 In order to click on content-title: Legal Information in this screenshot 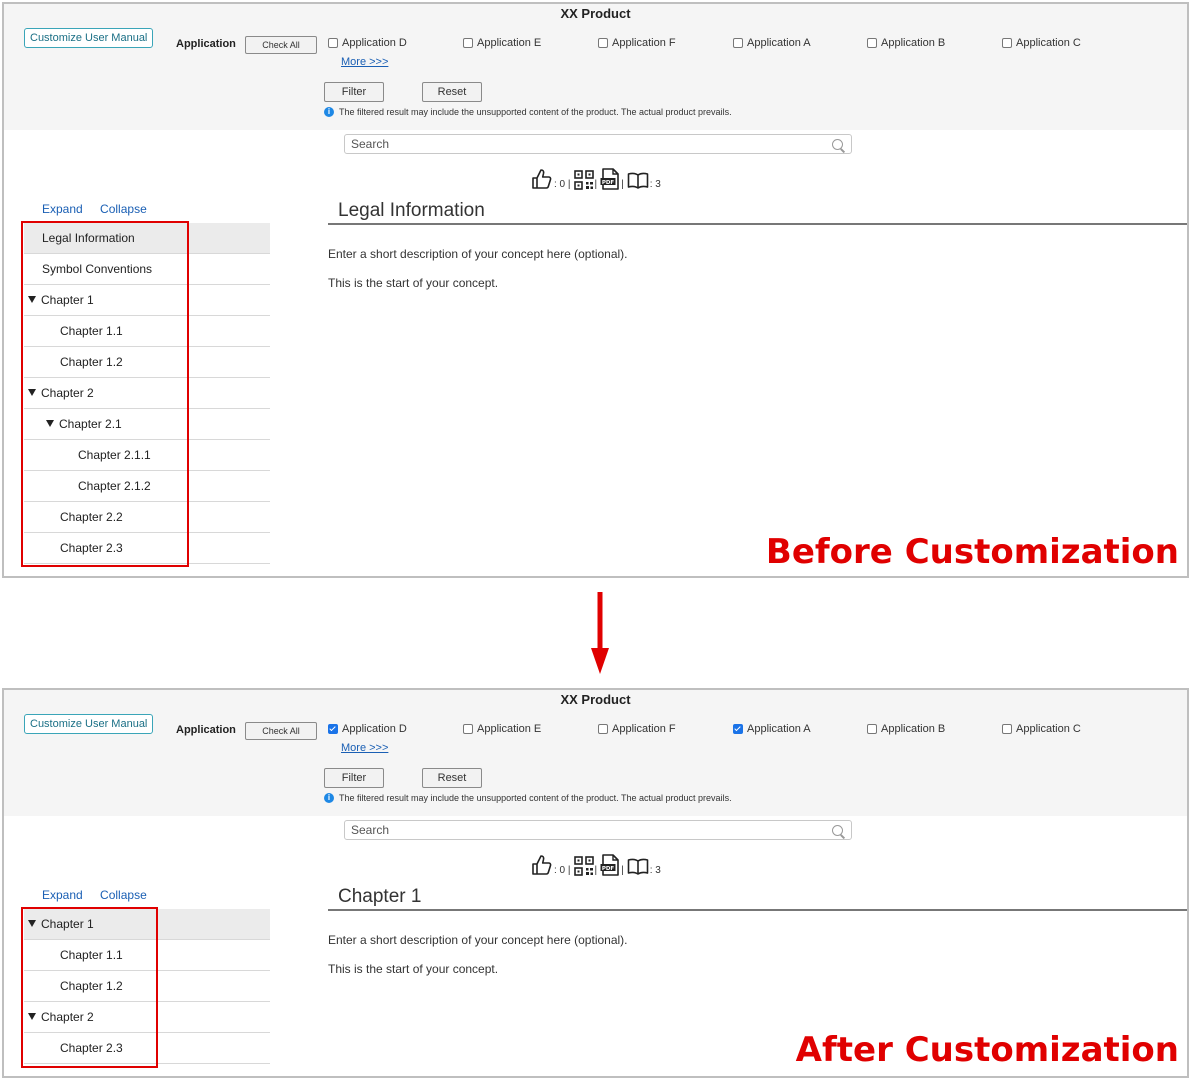, I will do `click(411, 210)`.